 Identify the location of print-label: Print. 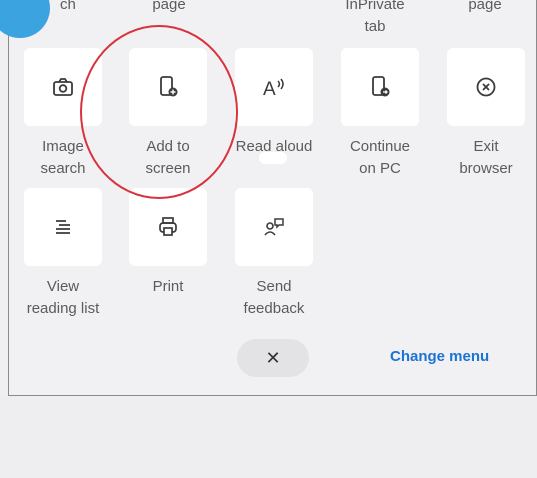
(168, 286).